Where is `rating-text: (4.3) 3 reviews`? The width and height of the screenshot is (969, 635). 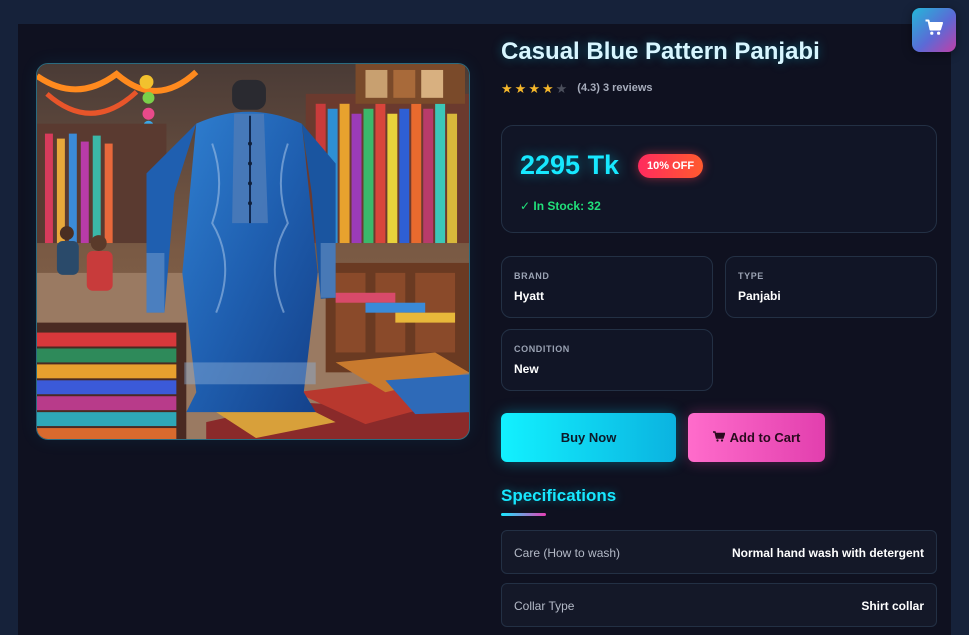
rating-text: (4.3) 3 reviews is located at coordinates (614, 88).